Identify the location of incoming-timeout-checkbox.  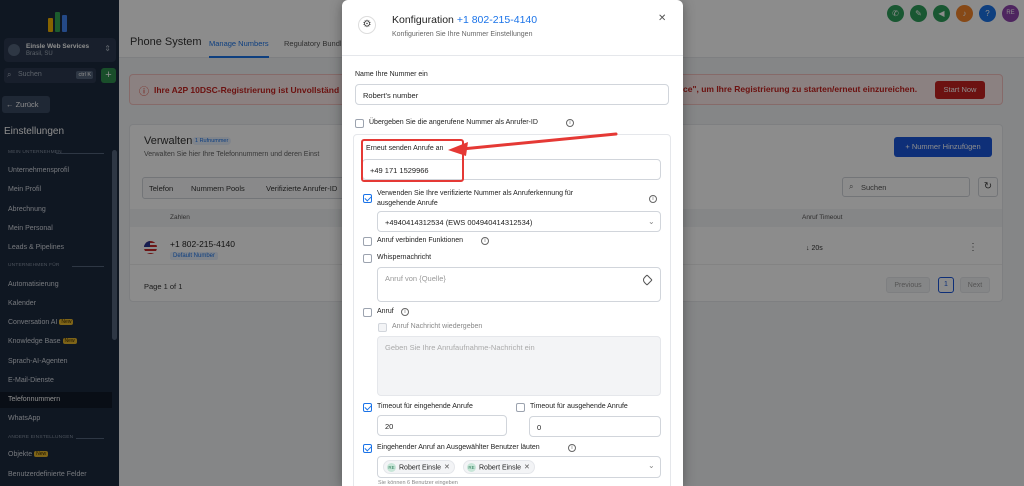
(367, 407).